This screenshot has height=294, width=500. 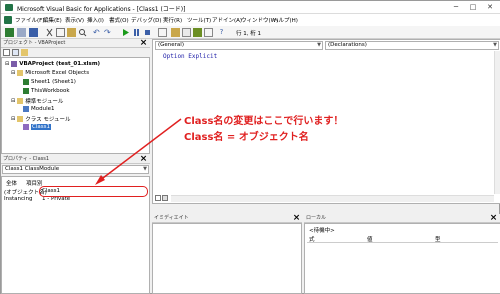 What do you see at coordinates (402, 239) in the screenshot?
I see `locals-header: 式 値 型` at bounding box center [402, 239].